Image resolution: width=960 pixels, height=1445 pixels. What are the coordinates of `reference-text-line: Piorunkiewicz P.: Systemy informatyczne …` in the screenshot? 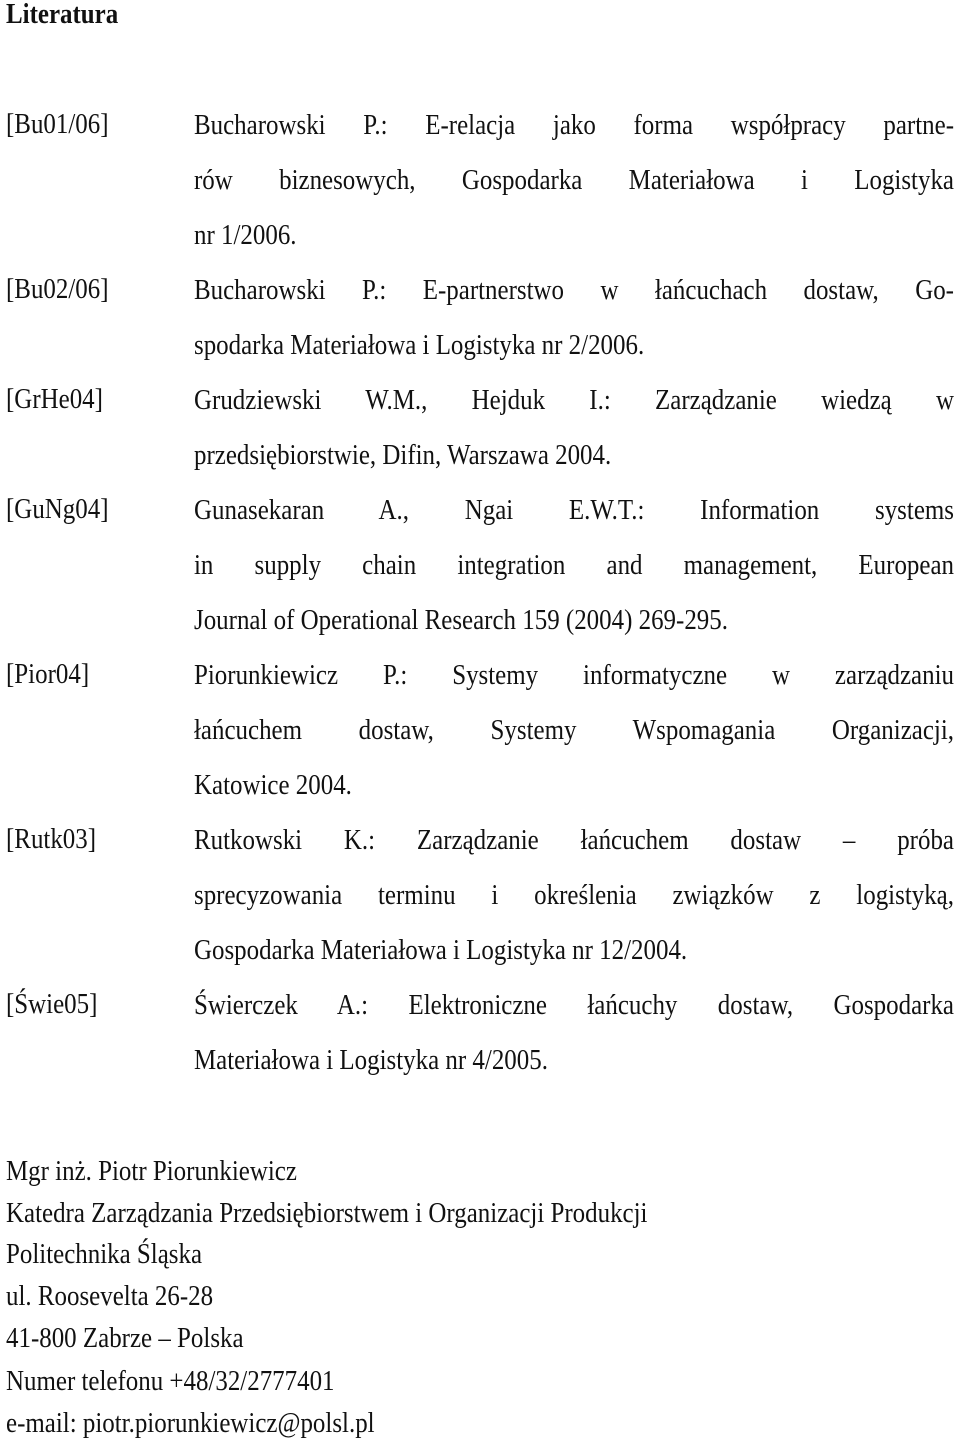 It's located at (574, 675).